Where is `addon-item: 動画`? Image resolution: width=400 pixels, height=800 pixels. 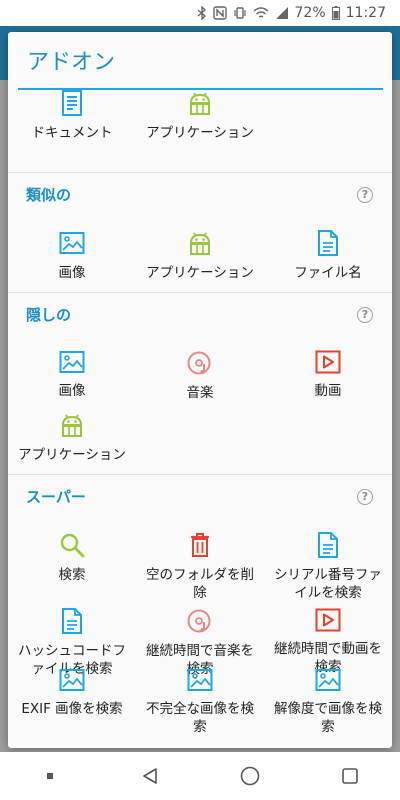 addon-item: 動画 is located at coordinates (328, 367).